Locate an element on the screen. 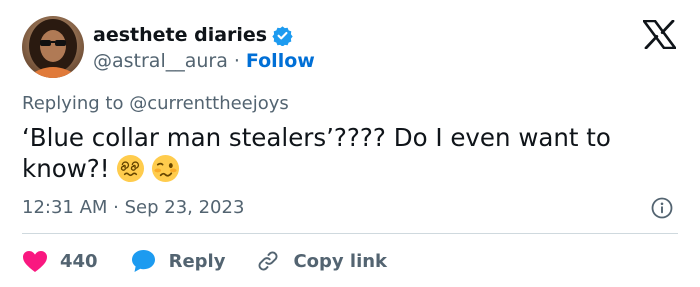  like-count: 440 is located at coordinates (79, 261).